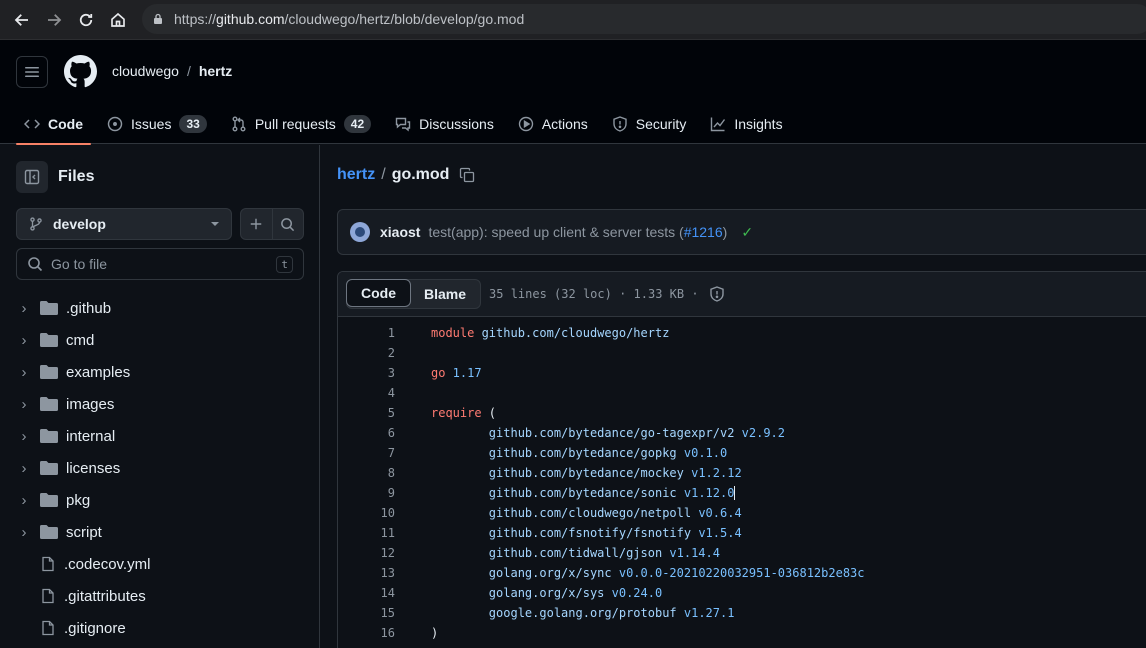  What do you see at coordinates (366, 333) in the screenshot?
I see `line-number: 1` at bounding box center [366, 333].